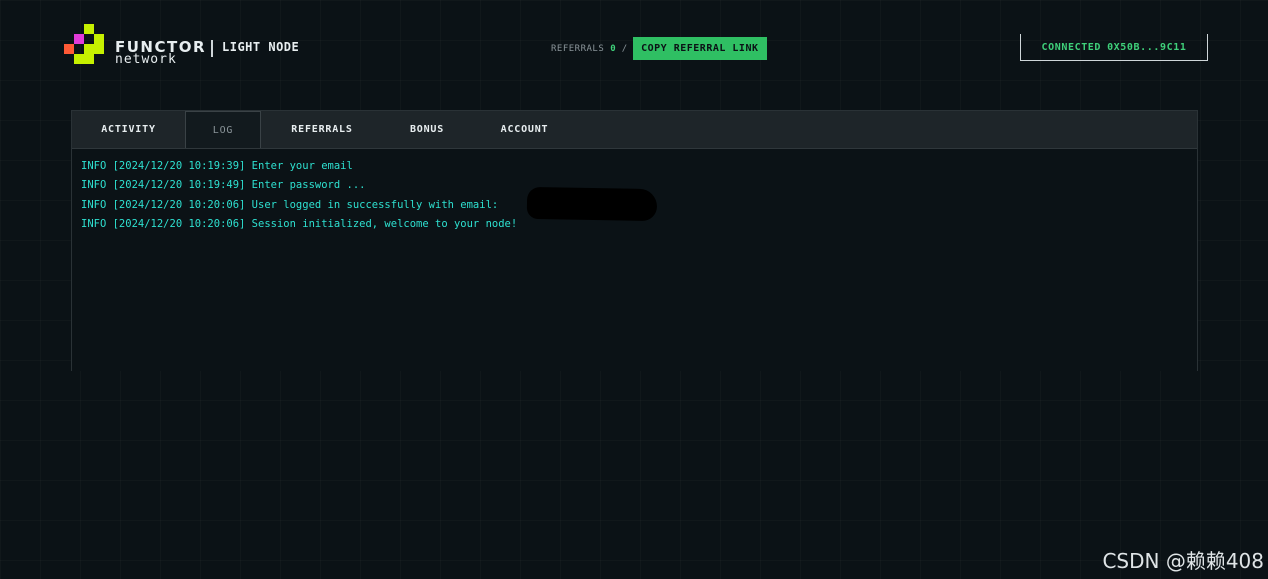  What do you see at coordinates (613, 48) in the screenshot?
I see `referrals-count: 0` at bounding box center [613, 48].